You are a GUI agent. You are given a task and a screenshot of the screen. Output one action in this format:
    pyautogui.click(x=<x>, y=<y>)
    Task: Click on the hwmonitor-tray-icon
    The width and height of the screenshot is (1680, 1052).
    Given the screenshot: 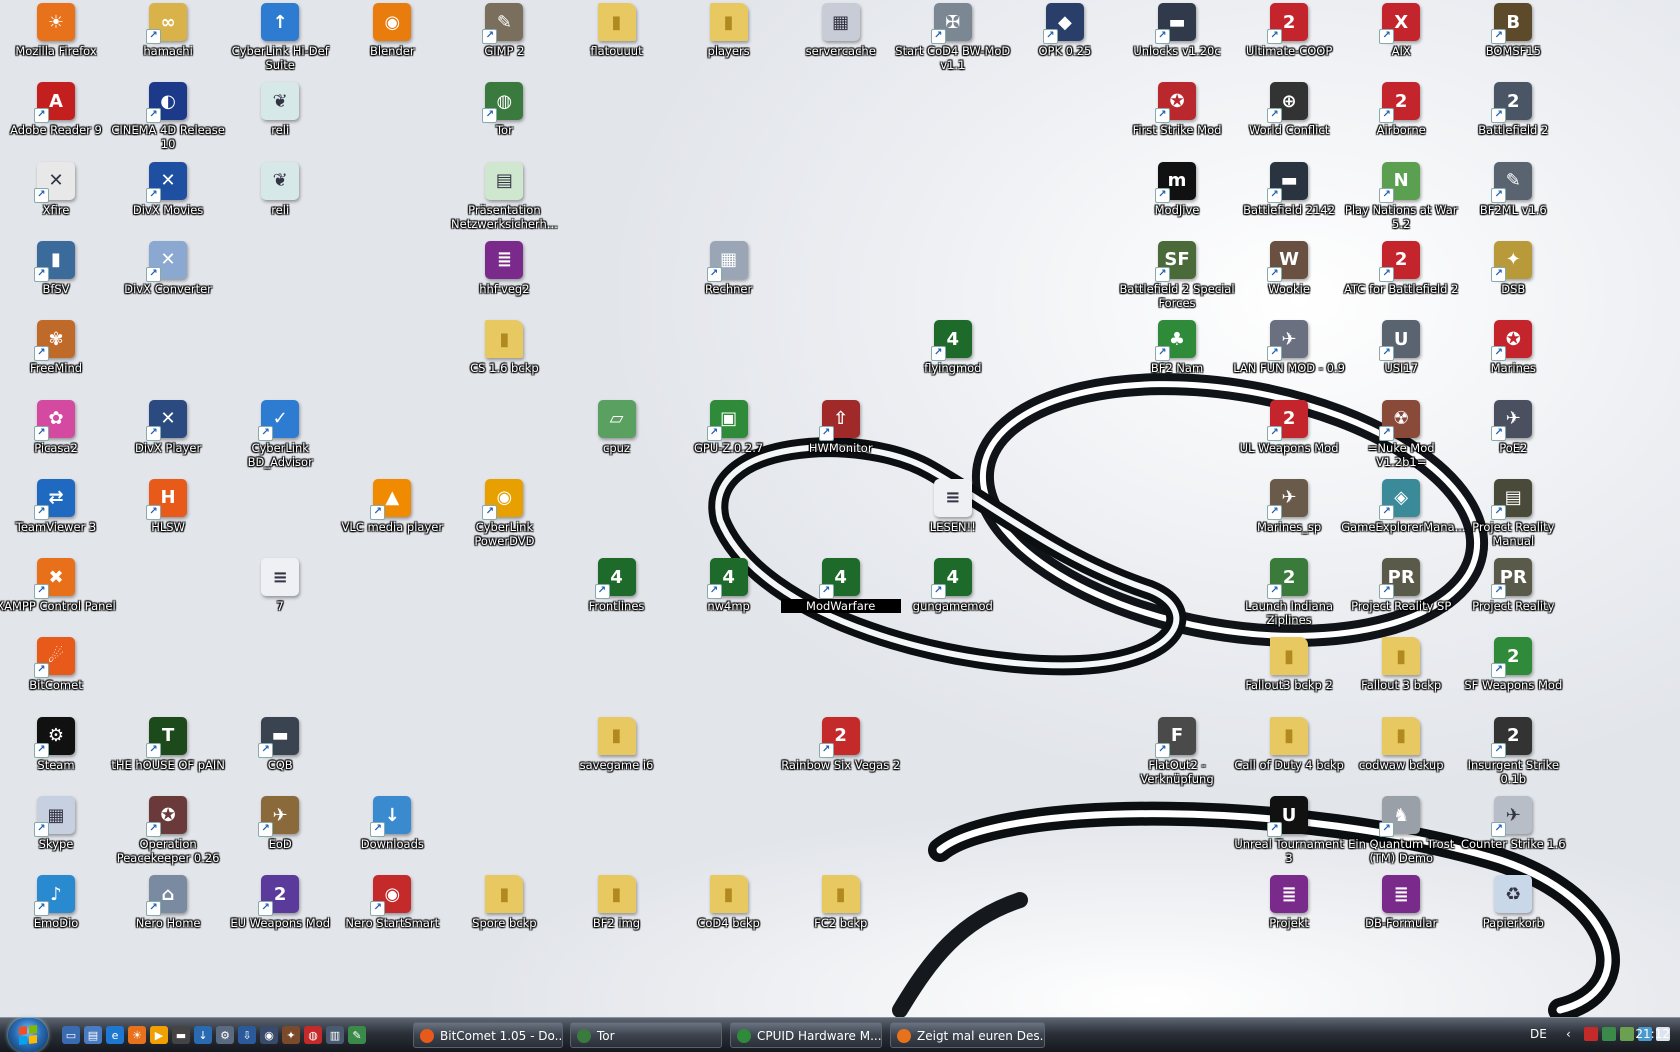 What is the action you would take?
    pyautogui.click(x=1591, y=1034)
    